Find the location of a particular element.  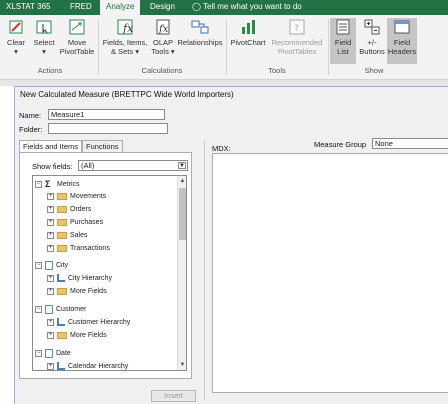

tree-item-label: City is located at coordinates (62, 265).